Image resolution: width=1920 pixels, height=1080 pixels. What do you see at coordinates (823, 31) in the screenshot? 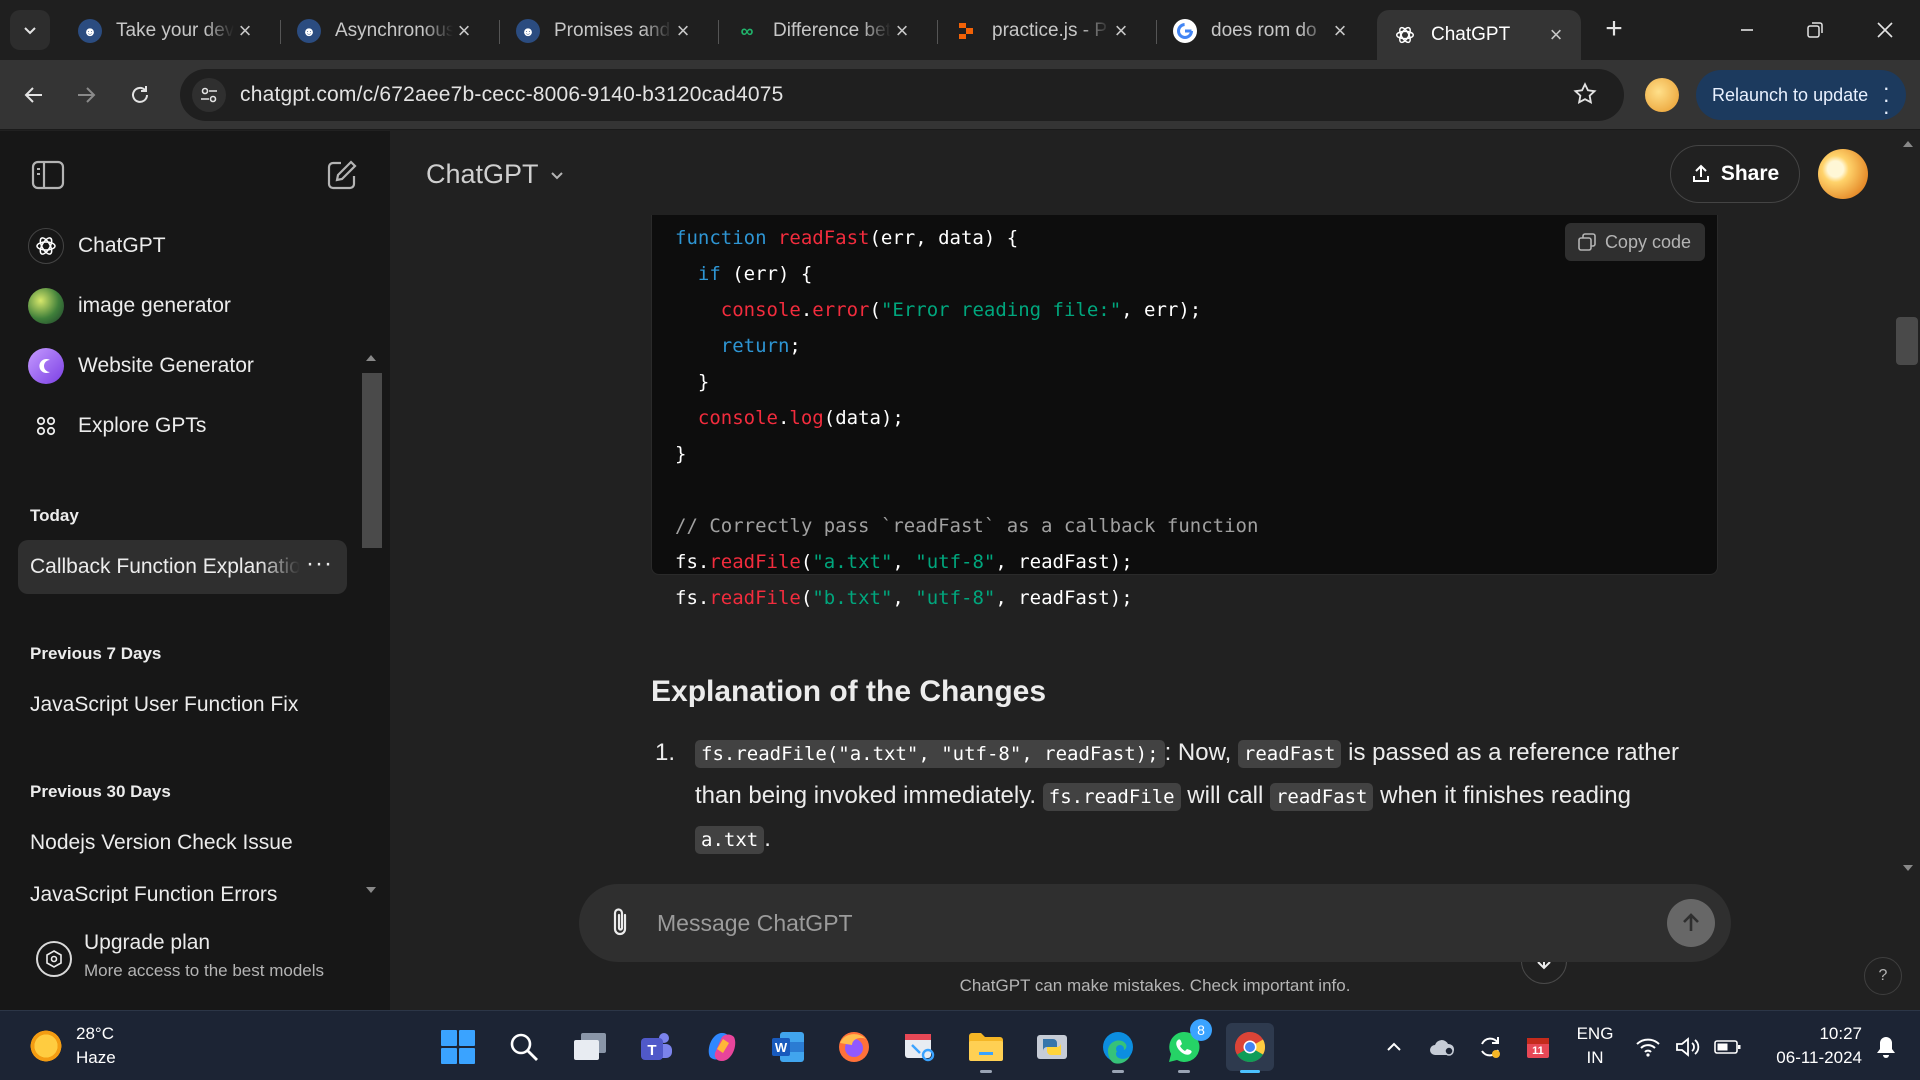
I see `browser-tab: ∞ Difference bet ×` at bounding box center [823, 31].